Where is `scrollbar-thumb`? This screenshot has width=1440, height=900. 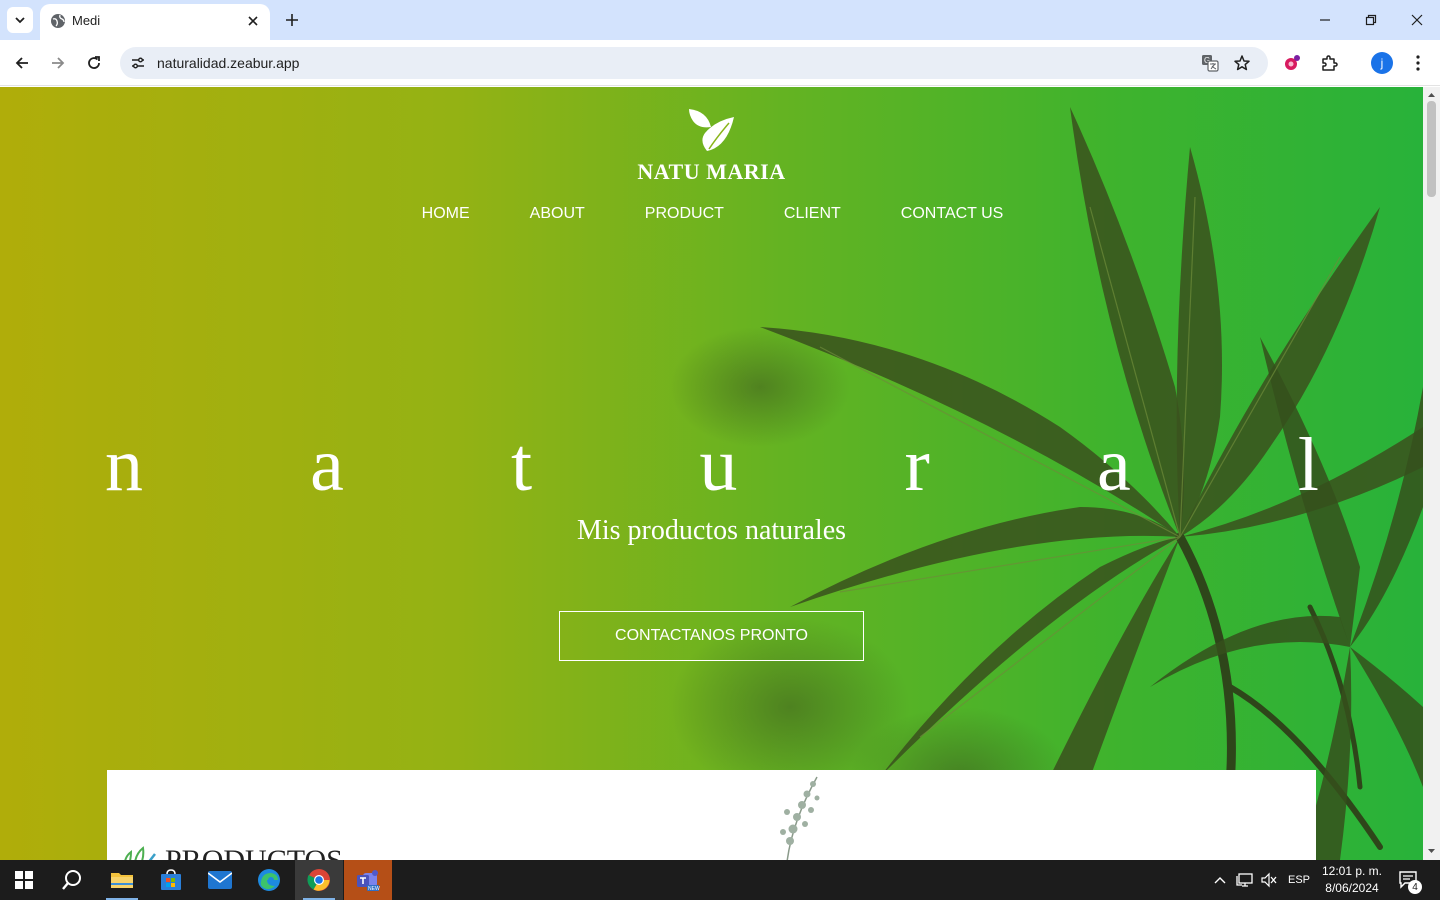 scrollbar-thumb is located at coordinates (1431, 149).